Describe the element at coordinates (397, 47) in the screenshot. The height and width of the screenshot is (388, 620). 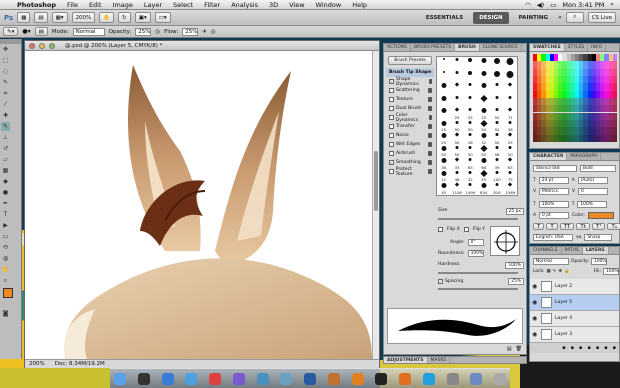
I see `tab-actions: ACTIONS` at that location.